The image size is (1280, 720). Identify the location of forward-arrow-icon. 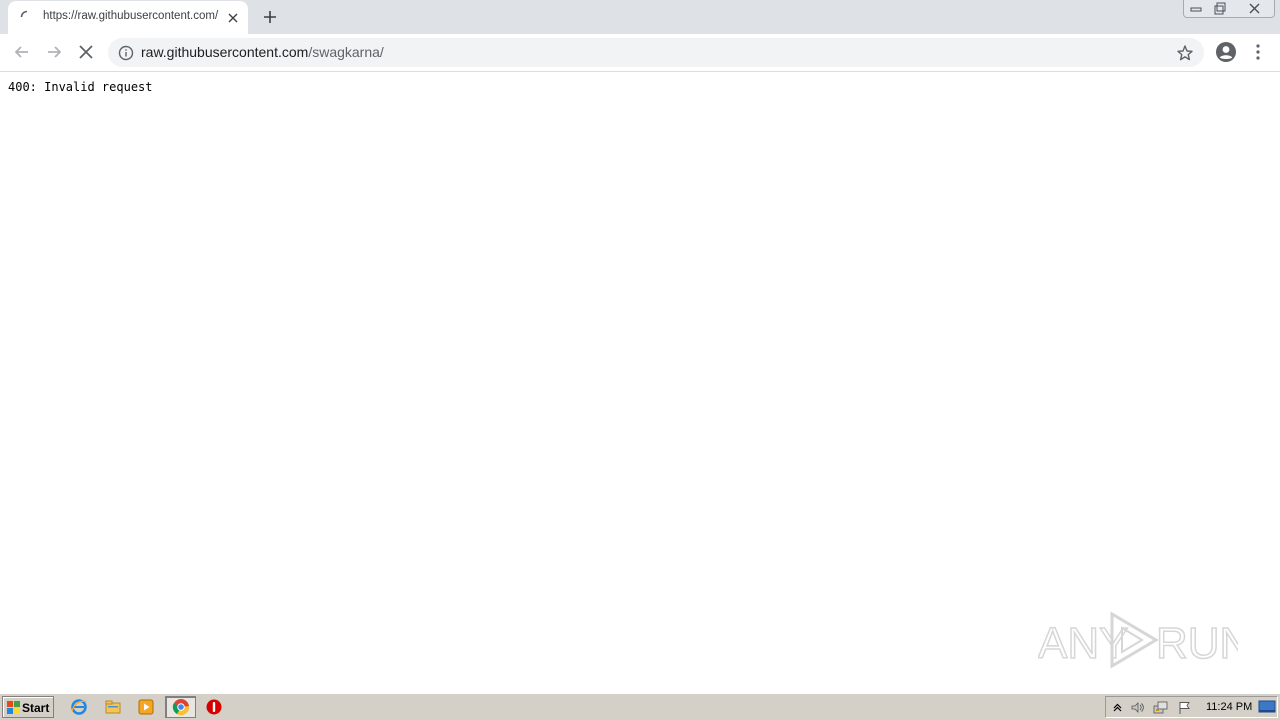
(54, 52).